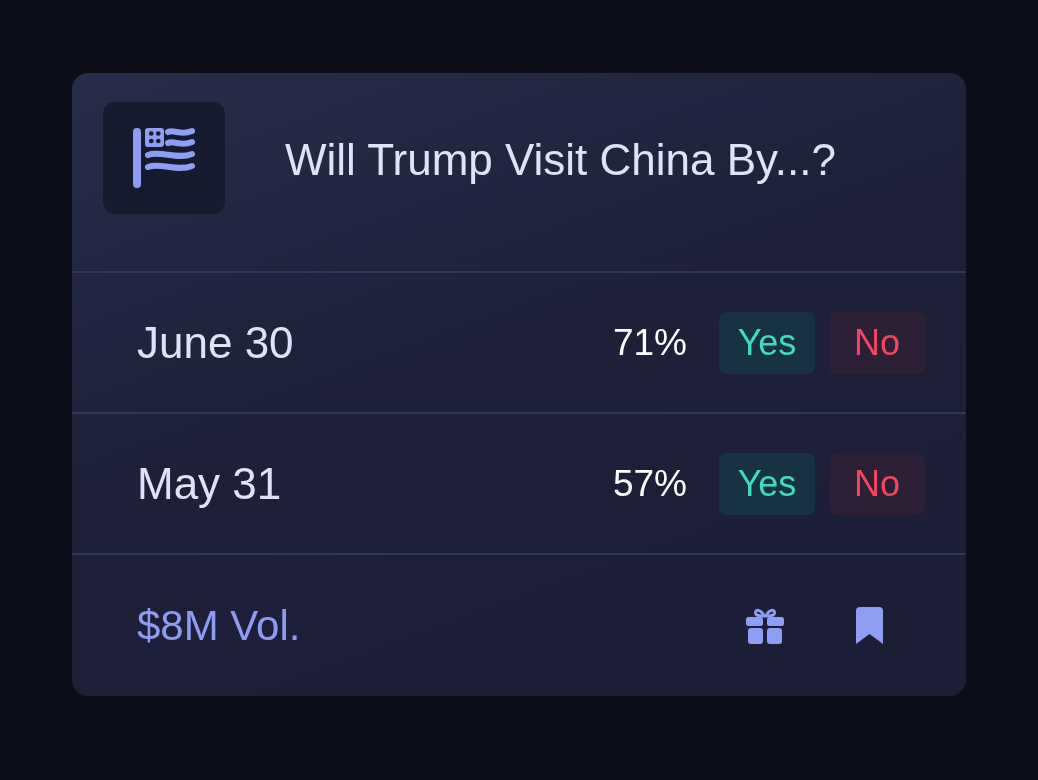 This screenshot has height=780, width=1038. What do you see at coordinates (209, 483) in the screenshot?
I see `outcome-date: May 31` at bounding box center [209, 483].